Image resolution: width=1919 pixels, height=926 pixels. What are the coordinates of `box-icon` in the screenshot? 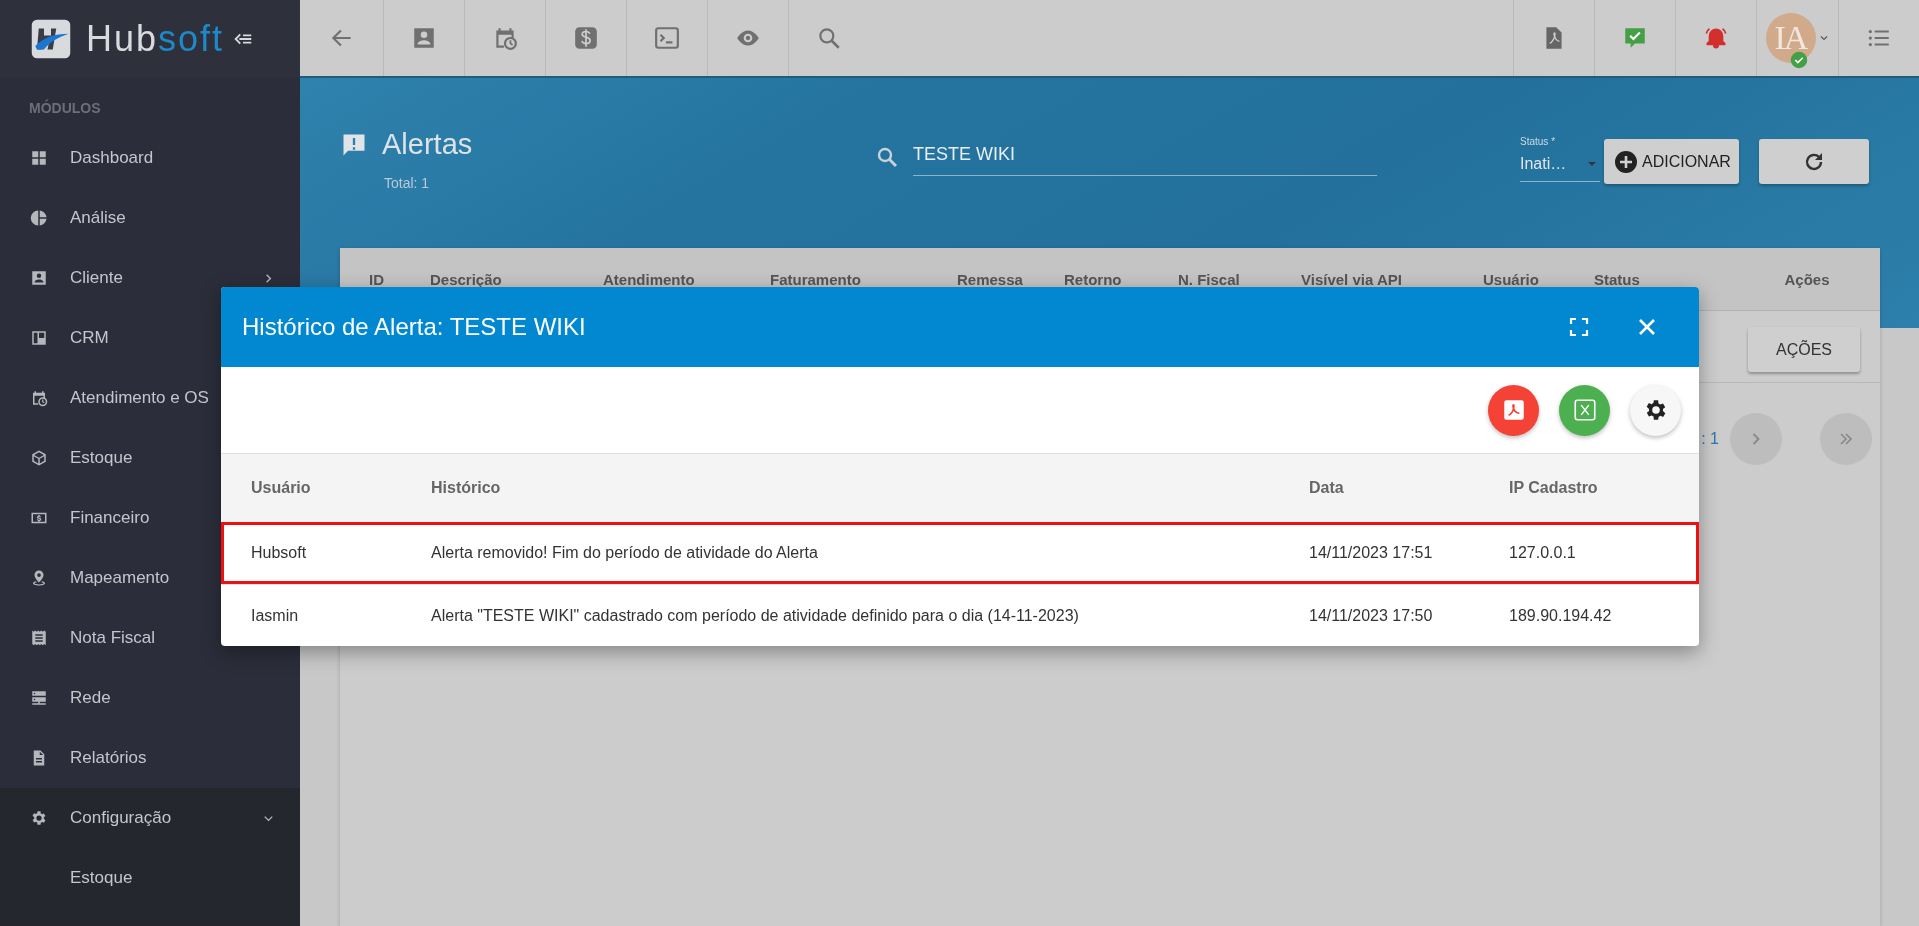 It's located at (39, 458).